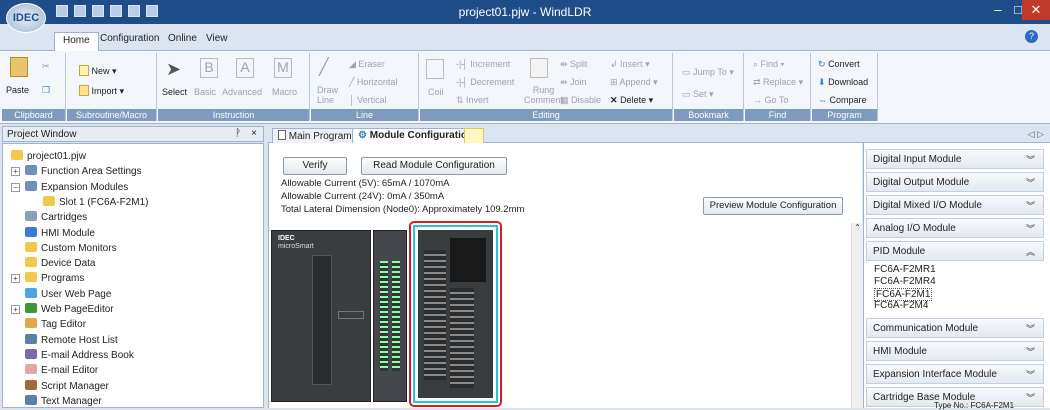  What do you see at coordinates (60, 233) in the screenshot?
I see `tree-item: HMI Module` at bounding box center [60, 233].